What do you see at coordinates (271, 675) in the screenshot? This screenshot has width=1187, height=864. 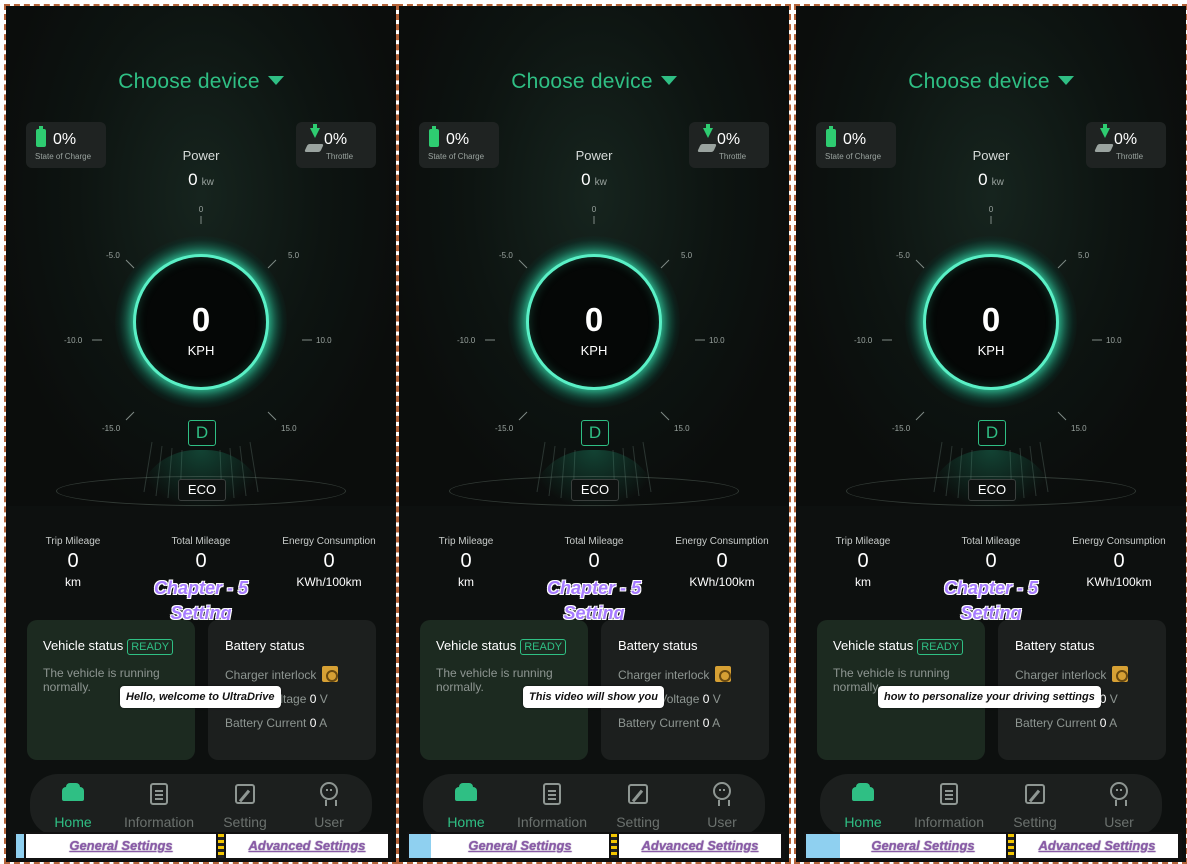 I see `charger-interlock-label: Charger interlock` at bounding box center [271, 675].